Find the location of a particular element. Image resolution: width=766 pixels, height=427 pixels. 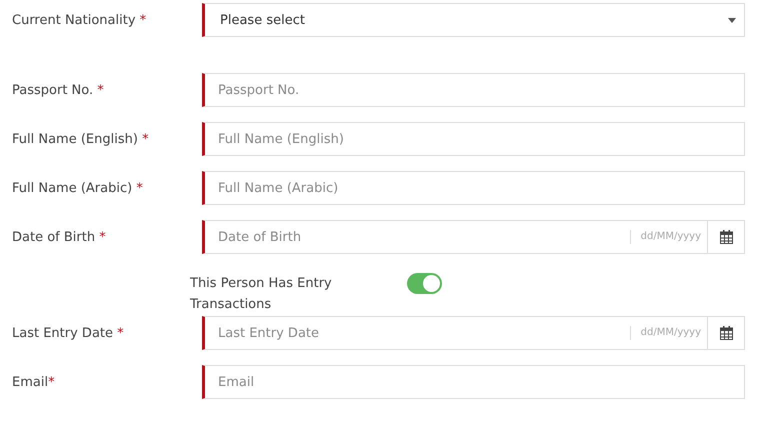

date-input-field: Last Entry Date is located at coordinates (416, 333).